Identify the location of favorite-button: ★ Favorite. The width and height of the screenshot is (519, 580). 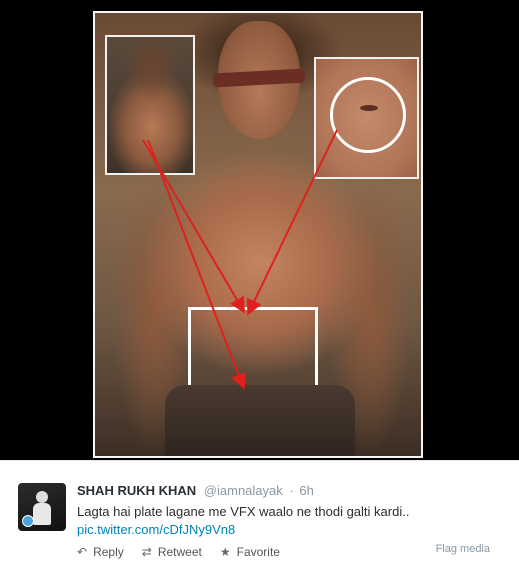
(250, 552).